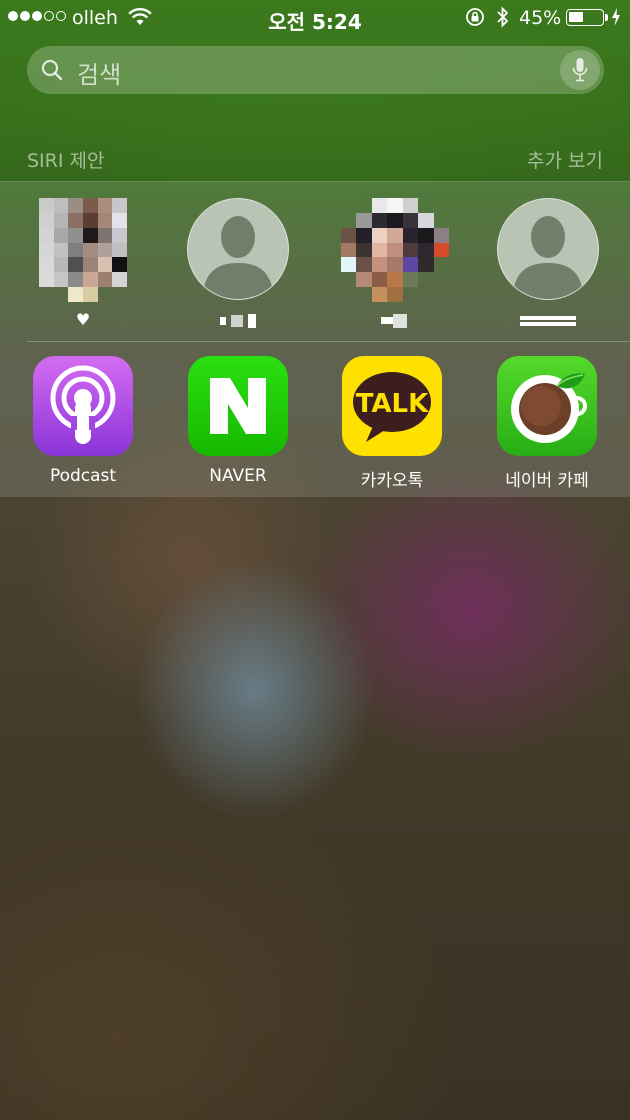 This screenshot has width=630, height=1120. I want to click on contact-name: ♥, so click(83, 319).